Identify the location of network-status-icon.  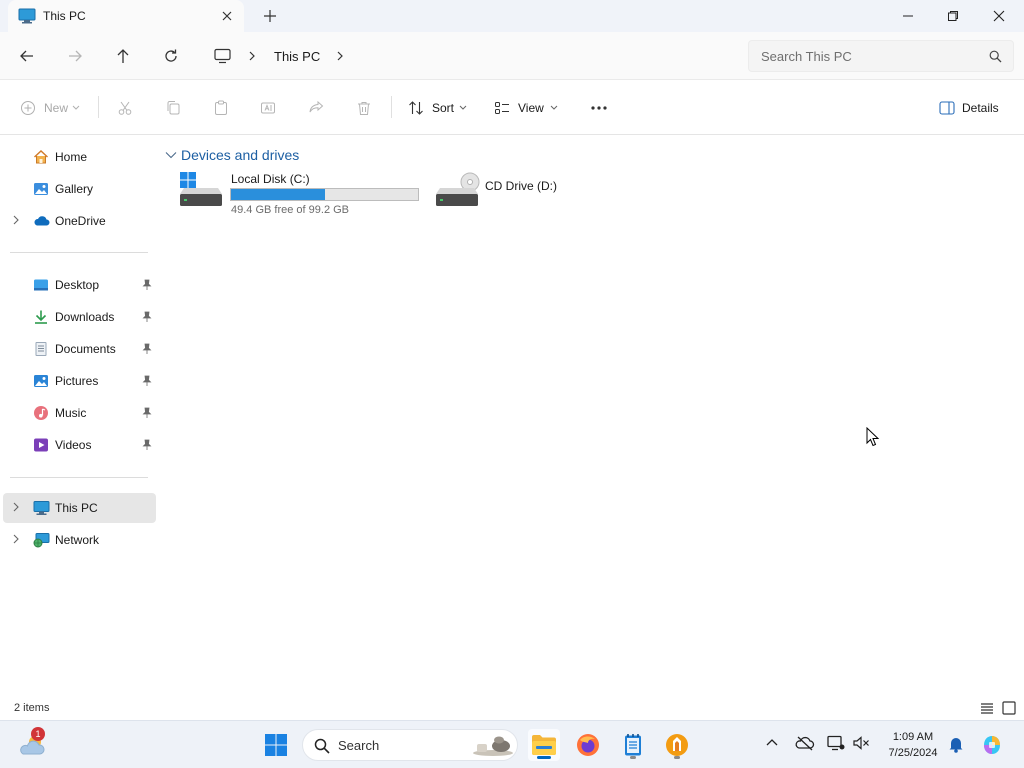
(836, 743).